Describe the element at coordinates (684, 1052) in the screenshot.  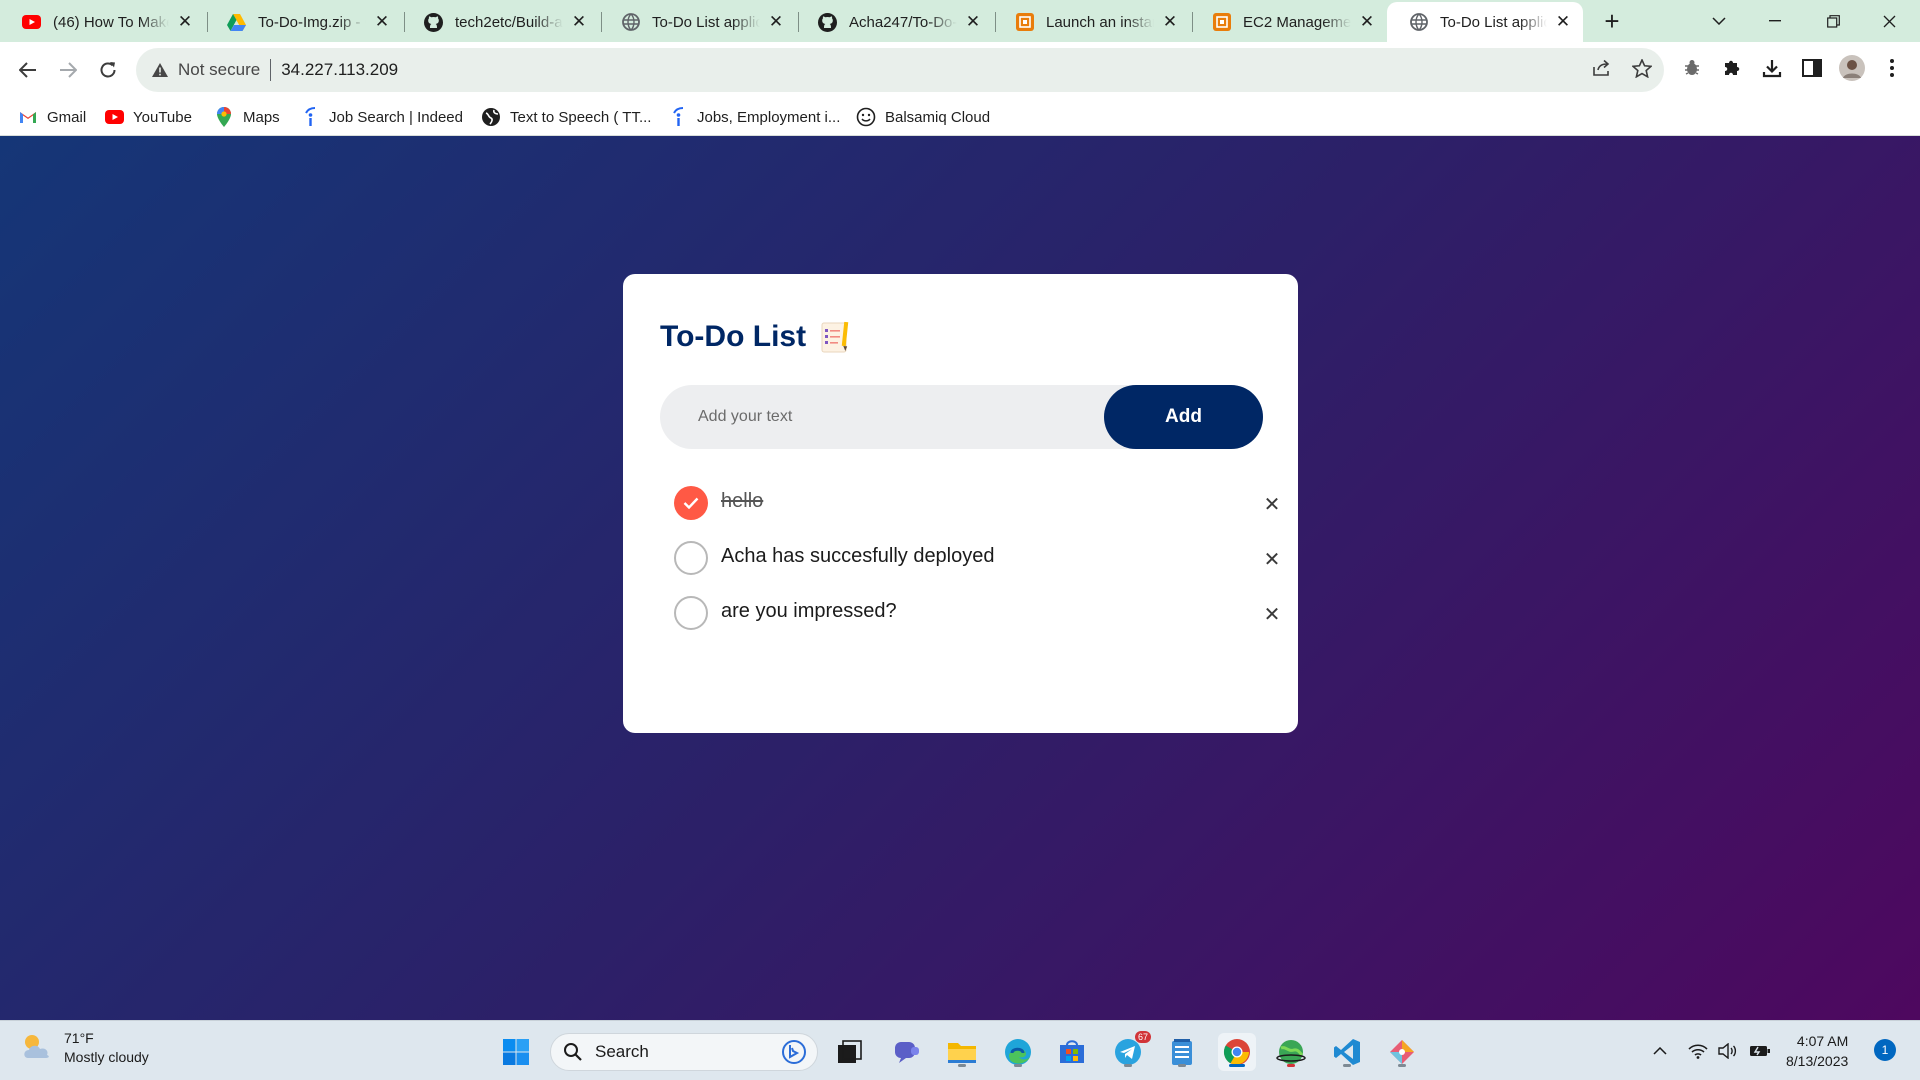
I see `taskbar-search-box: Search` at that location.